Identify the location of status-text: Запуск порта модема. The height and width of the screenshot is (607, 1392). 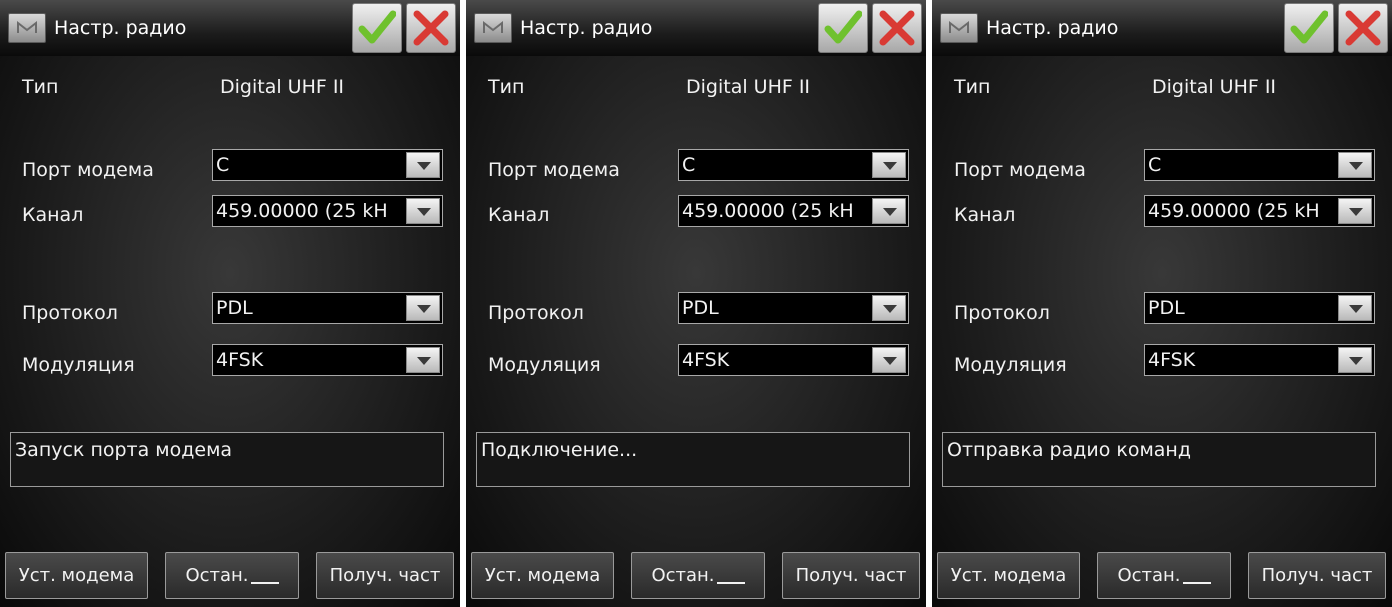
(124, 450).